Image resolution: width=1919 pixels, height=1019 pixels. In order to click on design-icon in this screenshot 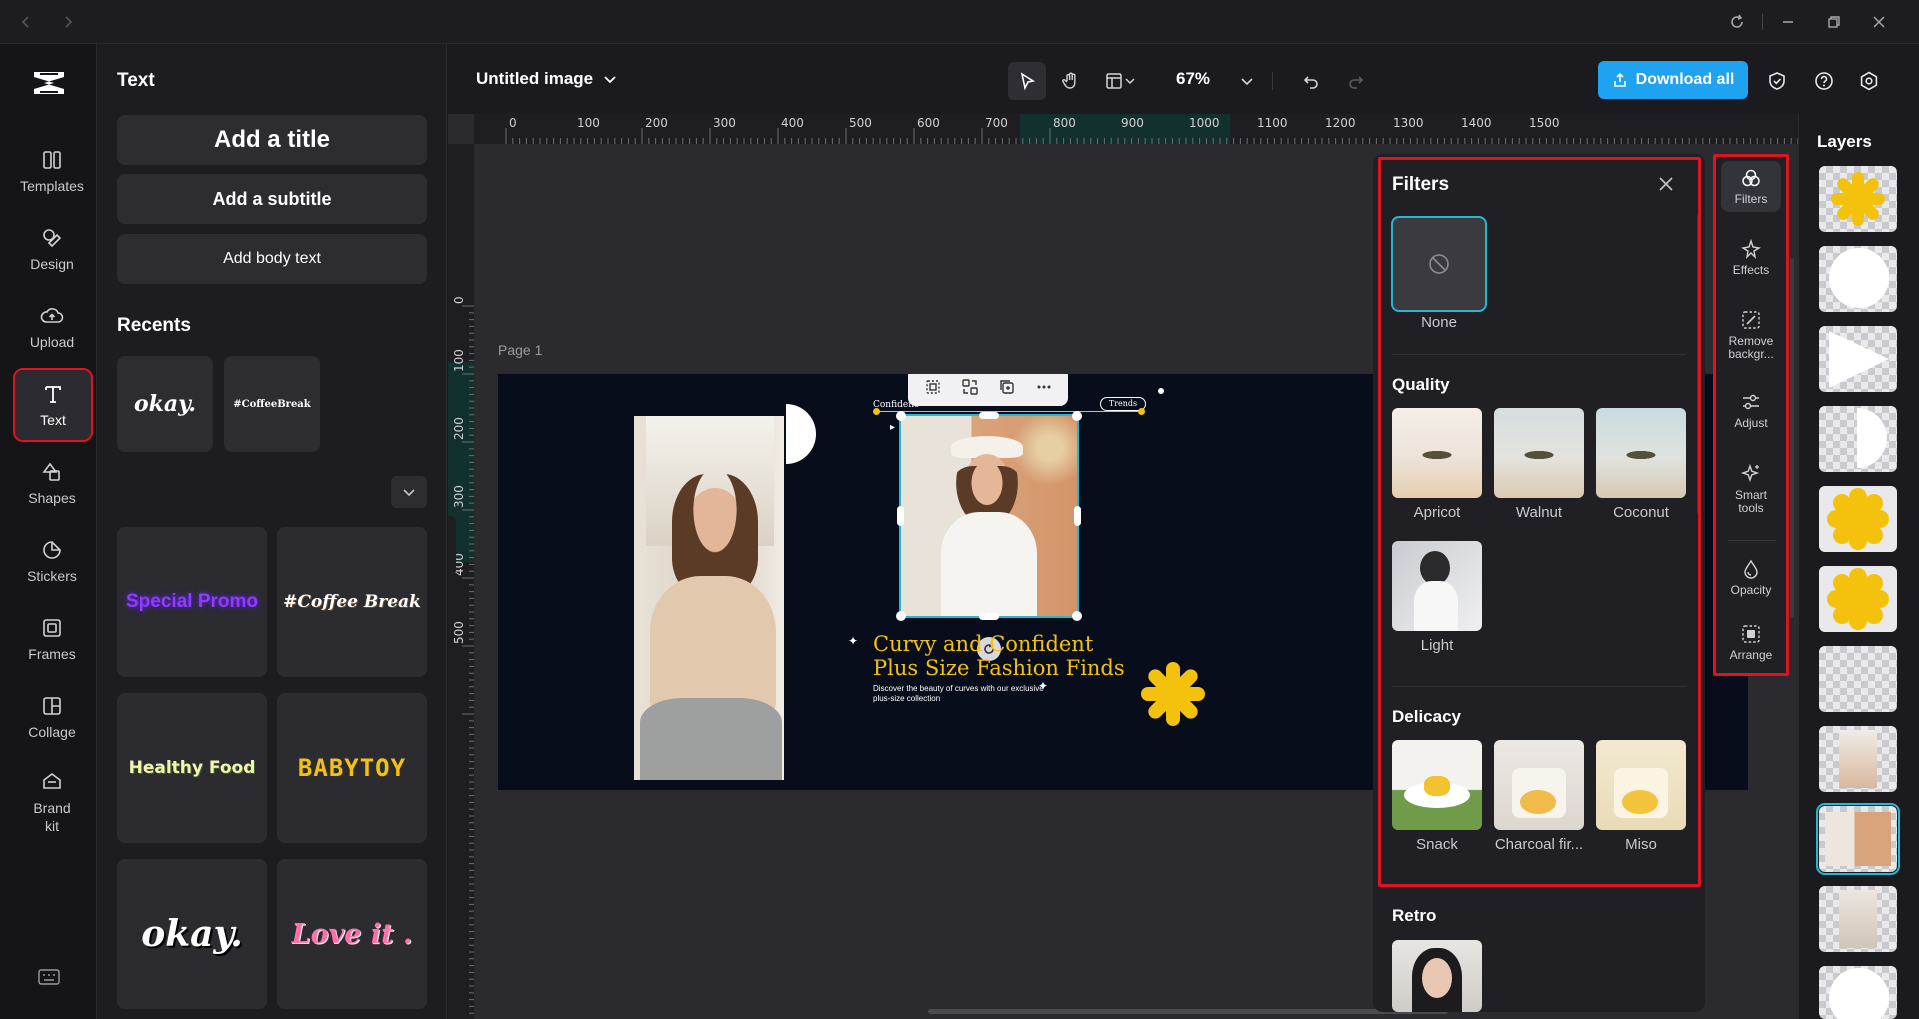, I will do `click(52, 238)`.